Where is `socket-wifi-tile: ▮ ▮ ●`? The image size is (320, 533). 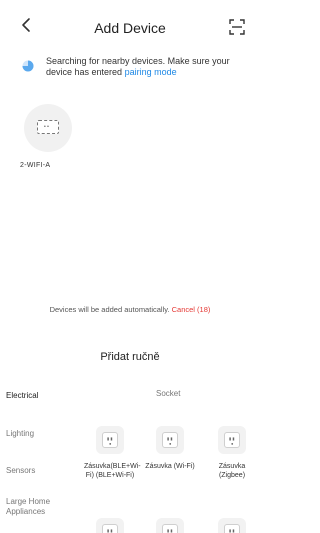 socket-wifi-tile: ▮ ▮ ● is located at coordinates (170, 440).